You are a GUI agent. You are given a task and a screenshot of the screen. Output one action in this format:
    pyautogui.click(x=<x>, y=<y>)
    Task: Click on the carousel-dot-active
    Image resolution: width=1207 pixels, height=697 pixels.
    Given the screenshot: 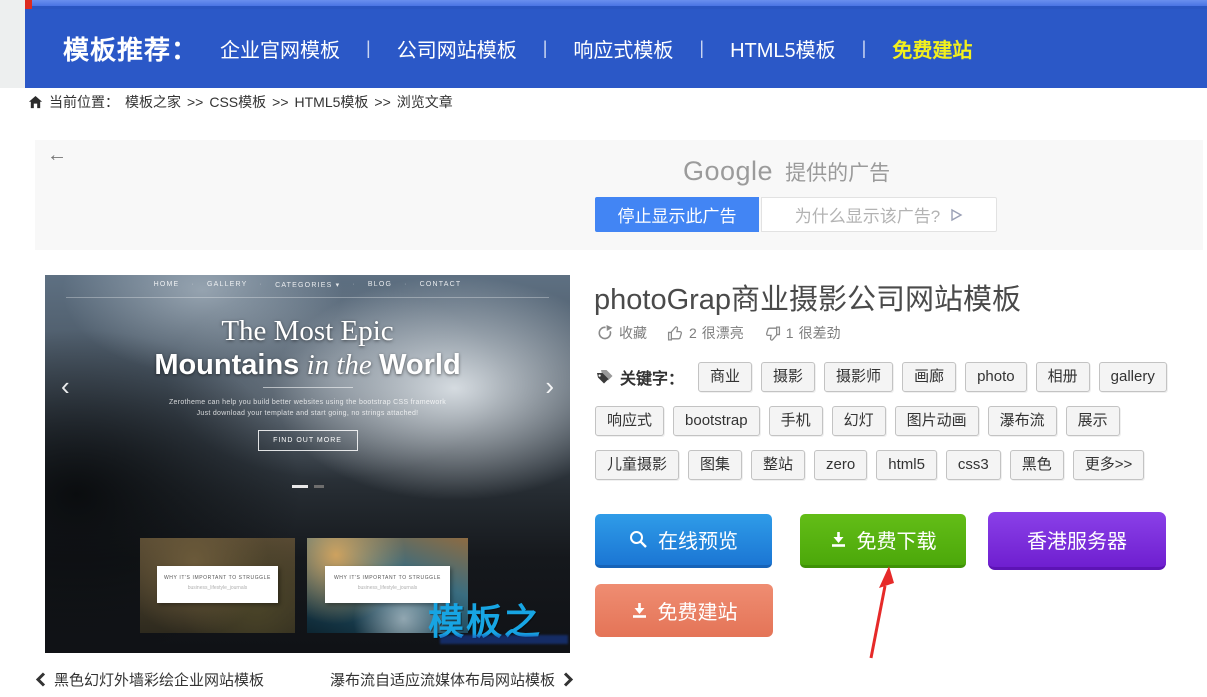 What is the action you would take?
    pyautogui.click(x=299, y=486)
    